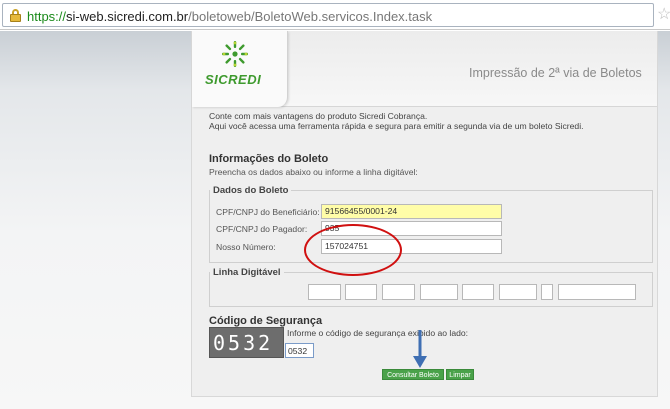 Image resolution: width=670 pixels, height=409 pixels. What do you see at coordinates (310, 16) in the screenshot?
I see `url-path: /boletoweb/BoletoWeb.servicos.Index.task` at bounding box center [310, 16].